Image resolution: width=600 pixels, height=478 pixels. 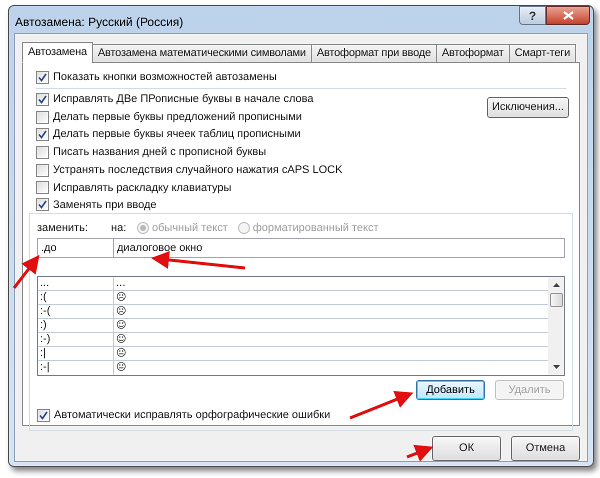 What do you see at coordinates (142, 188) in the screenshot?
I see `checkbox-label: Исправлять раскладку клавиатуры` at bounding box center [142, 188].